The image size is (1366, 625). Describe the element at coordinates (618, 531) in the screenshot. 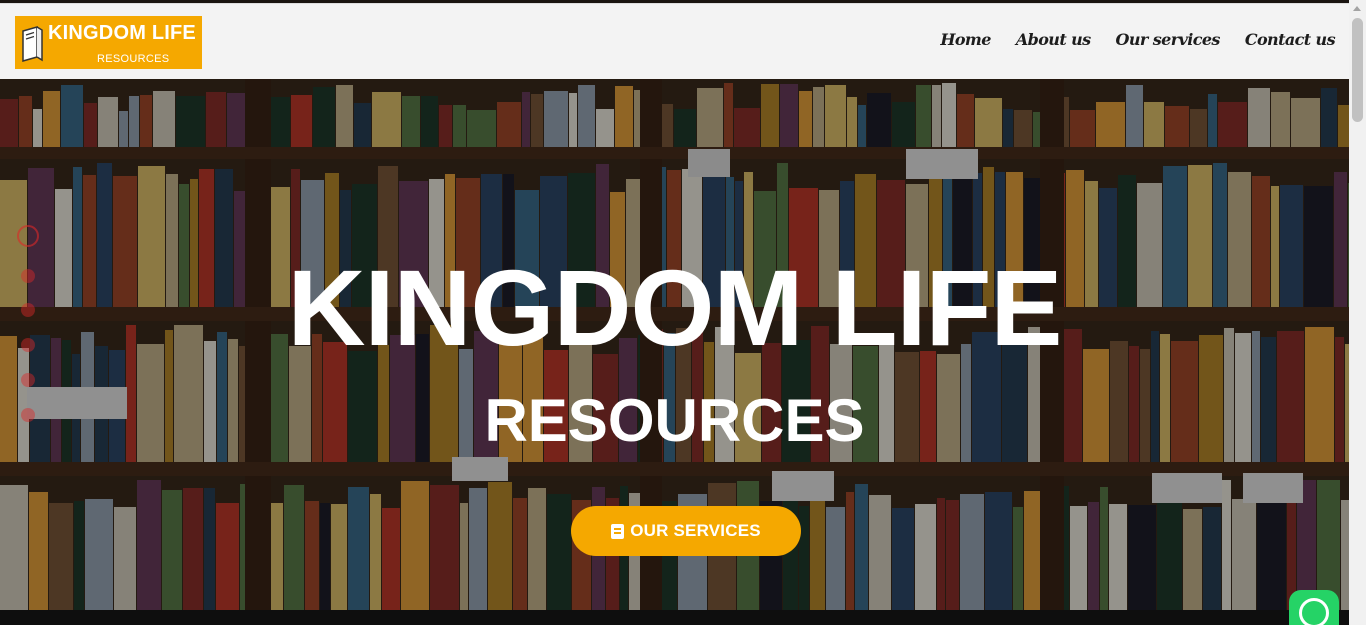

I see `book-icon` at that location.